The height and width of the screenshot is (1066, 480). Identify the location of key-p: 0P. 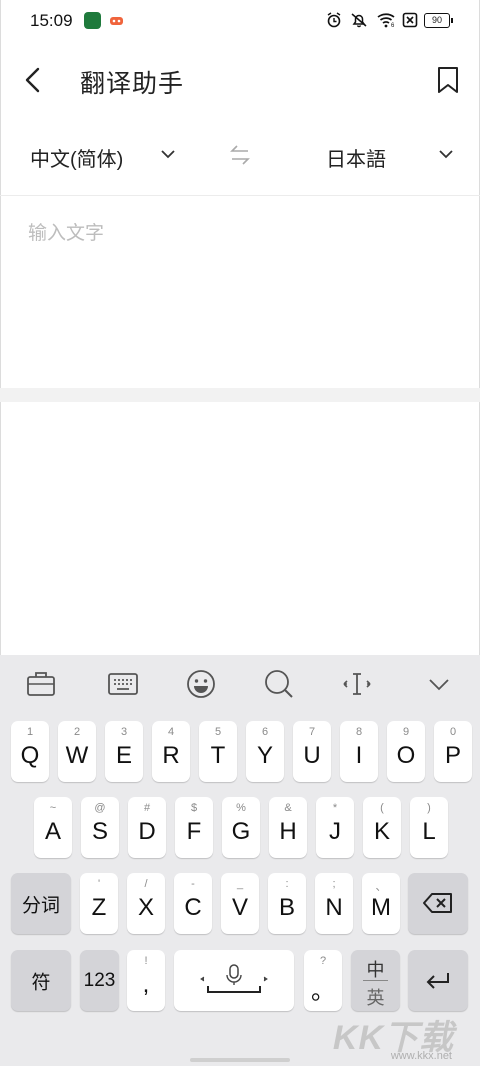
(453, 751).